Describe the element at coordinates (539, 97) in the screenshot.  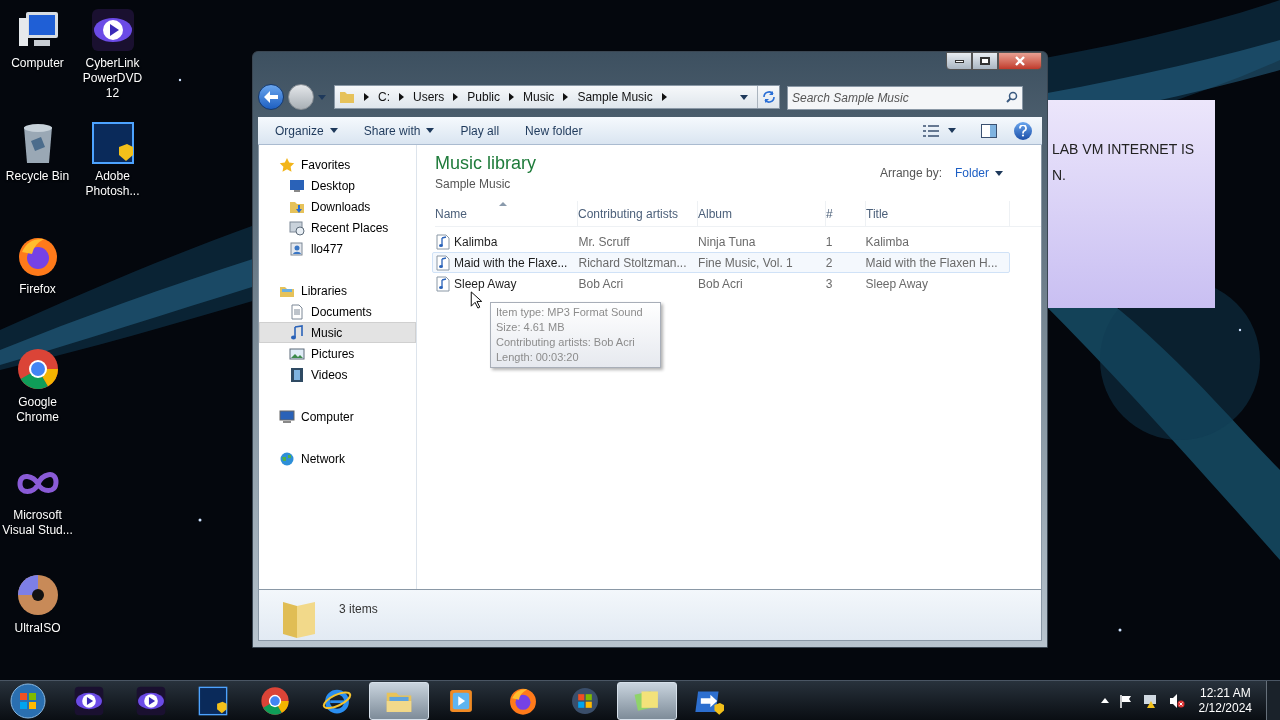
I see `breadcrumb: Music` at that location.